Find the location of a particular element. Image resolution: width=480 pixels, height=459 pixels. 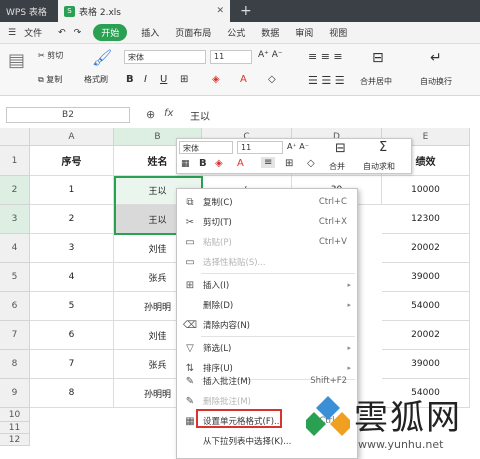

merge-icon: ⊟ is located at coordinates (378, 58).